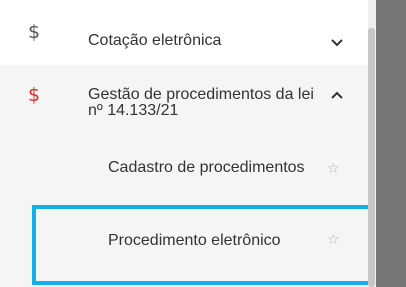  Describe the element at coordinates (391, 143) in the screenshot. I see `overlay-panel` at that location.